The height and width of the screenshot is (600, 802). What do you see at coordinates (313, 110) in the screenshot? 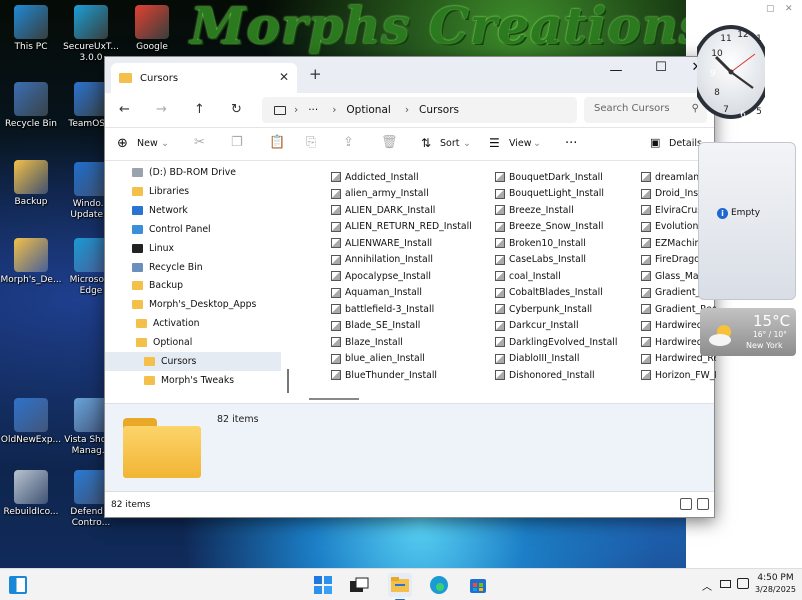
I see `breadcrumb-ellipsis: ···` at bounding box center [313, 110].